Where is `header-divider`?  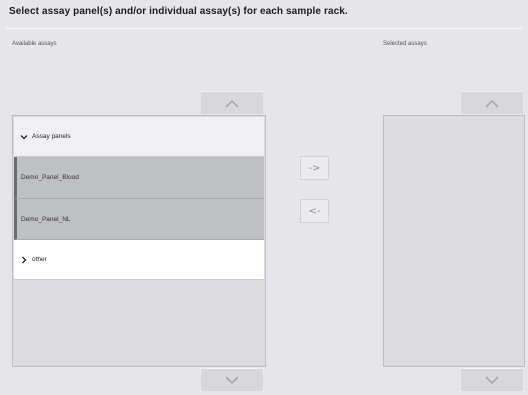
header-divider is located at coordinates (264, 28).